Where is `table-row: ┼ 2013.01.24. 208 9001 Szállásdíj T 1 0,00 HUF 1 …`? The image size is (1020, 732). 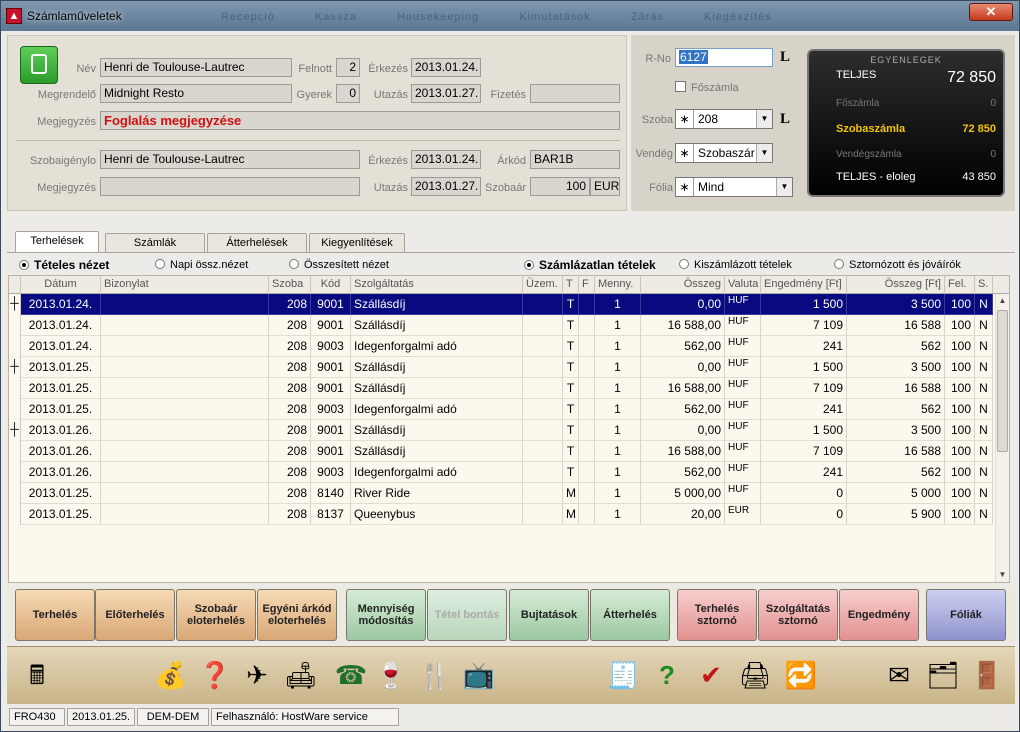 table-row: ┼ 2013.01.24. 208 9001 Szállásdíj T 1 0,00 HUF 1 … is located at coordinates (501, 304).